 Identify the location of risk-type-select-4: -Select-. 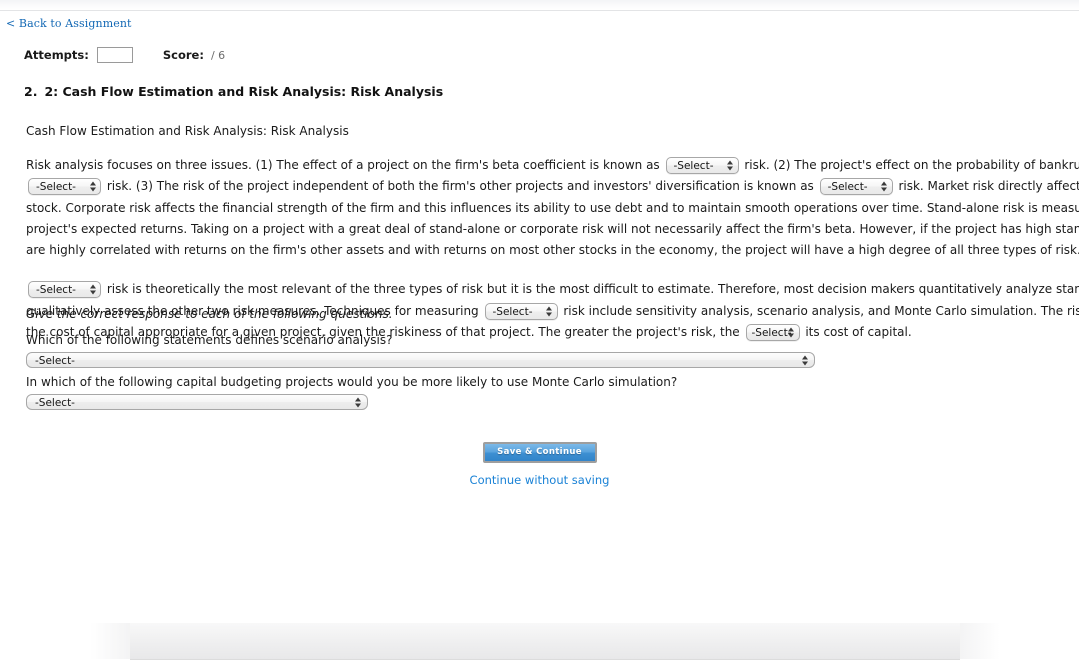
(64, 290).